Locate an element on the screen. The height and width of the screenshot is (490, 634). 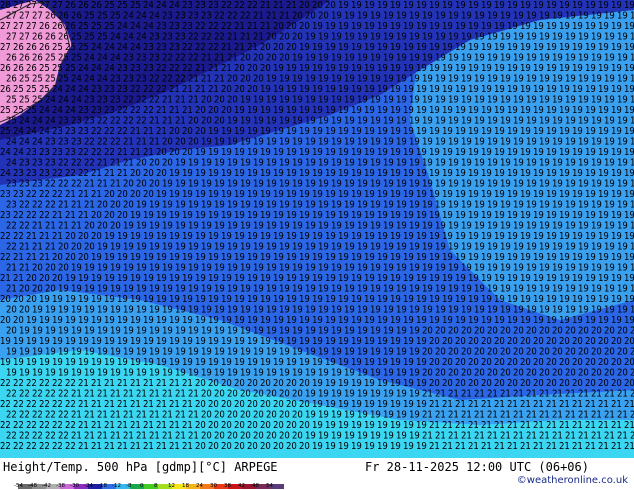
site-credit: ©weatheronline.co.uk is located at coordinates (572, 480).